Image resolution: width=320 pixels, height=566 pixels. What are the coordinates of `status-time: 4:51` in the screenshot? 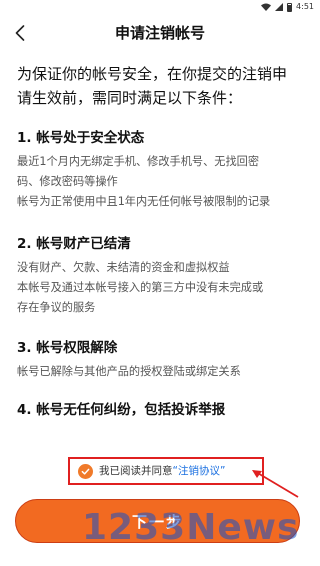 It's located at (305, 6).